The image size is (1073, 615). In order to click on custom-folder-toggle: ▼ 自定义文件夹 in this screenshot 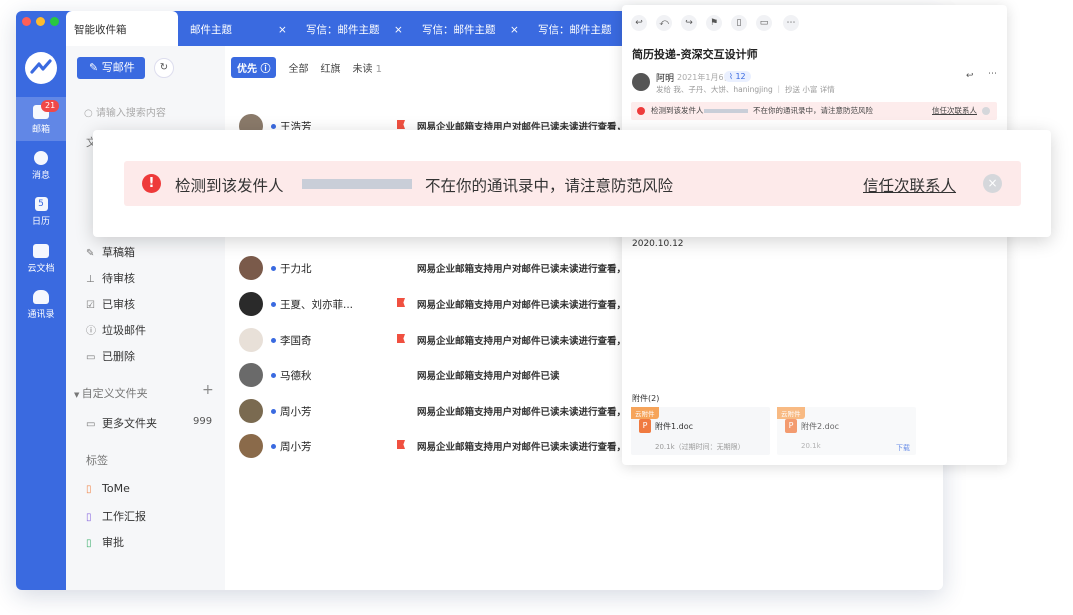, I will do `click(111, 393)`.